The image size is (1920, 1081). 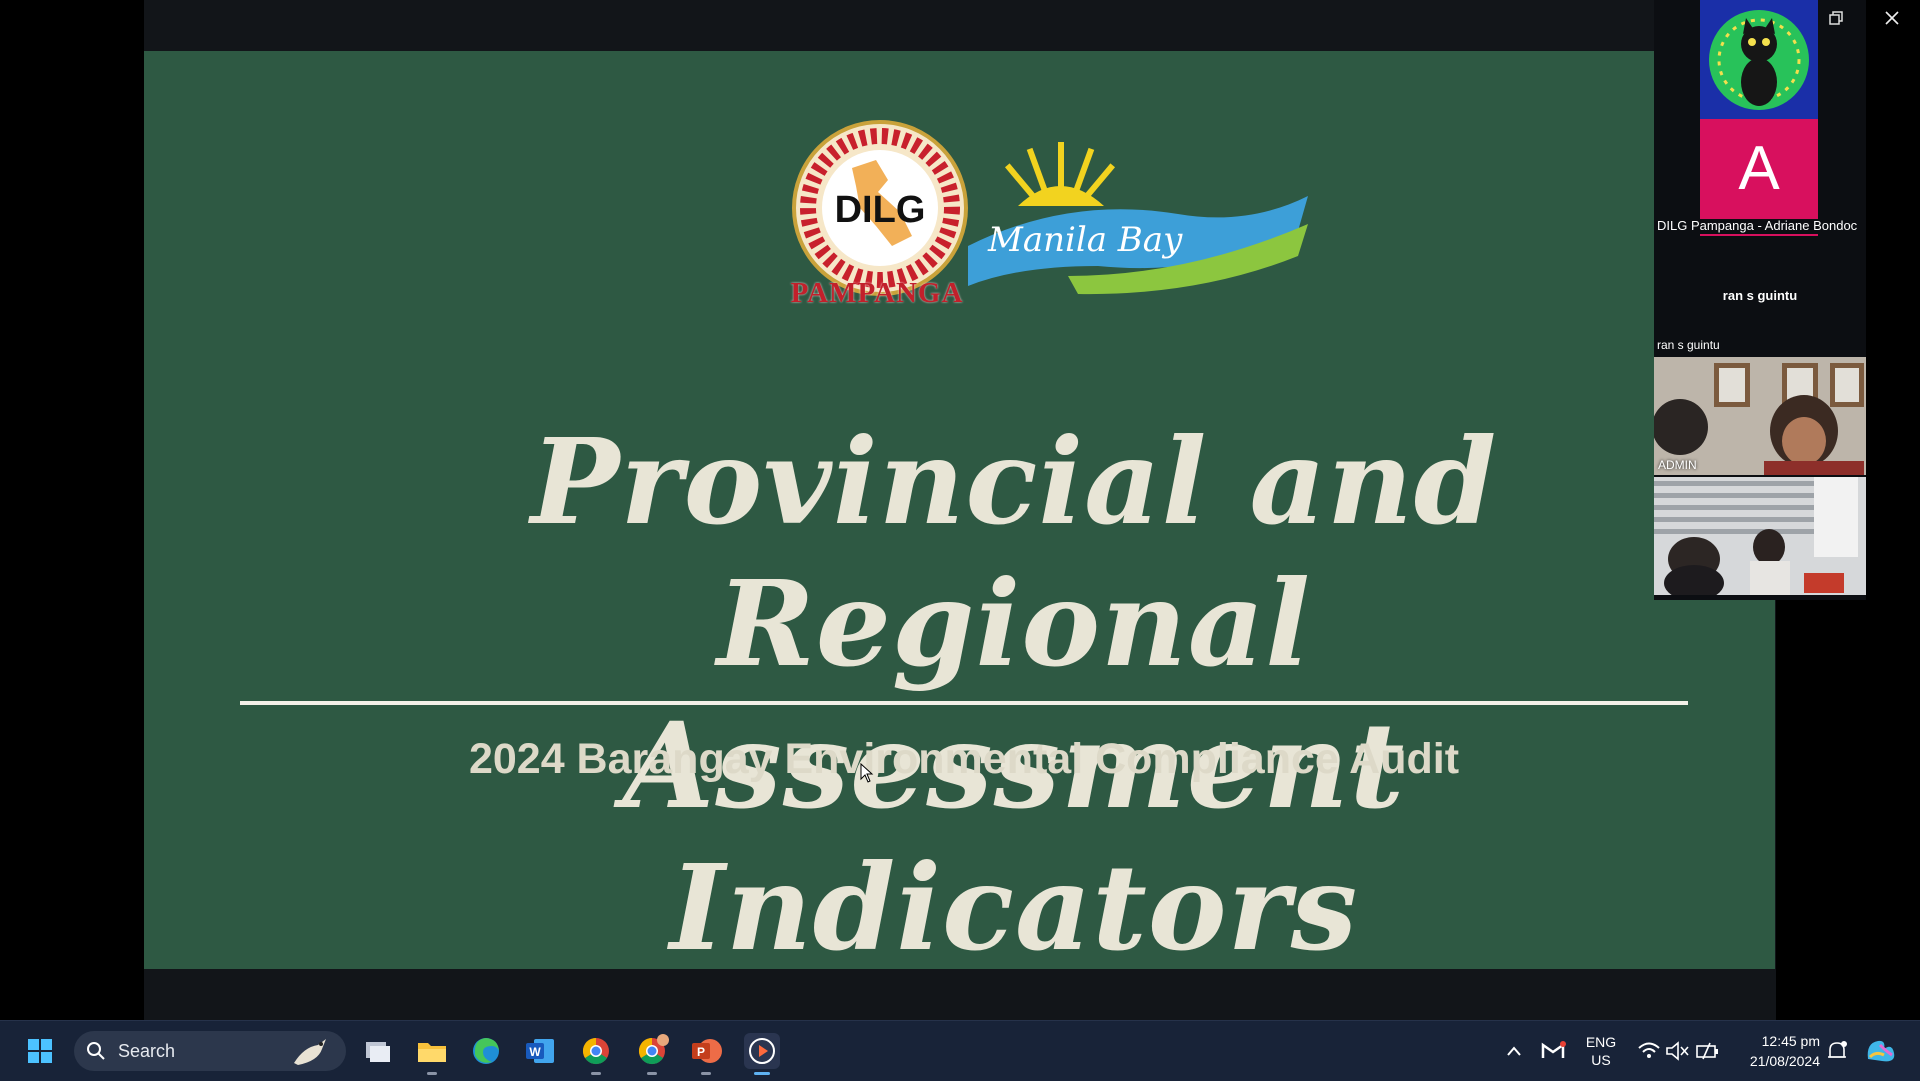 What do you see at coordinates (880, 210) in the screenshot?
I see `dilg-logo-text: DILG` at bounding box center [880, 210].